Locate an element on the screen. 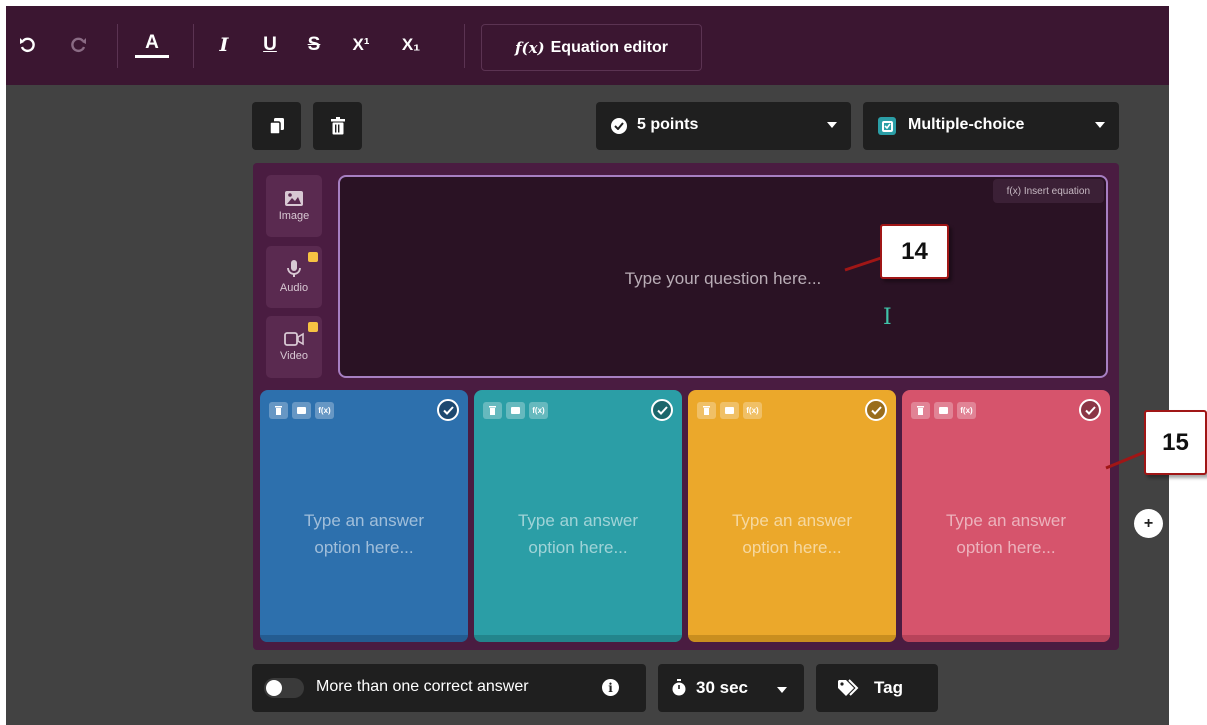 This screenshot has width=1207, height=725. annotation-callout-answers: 15 is located at coordinates (1175, 442).